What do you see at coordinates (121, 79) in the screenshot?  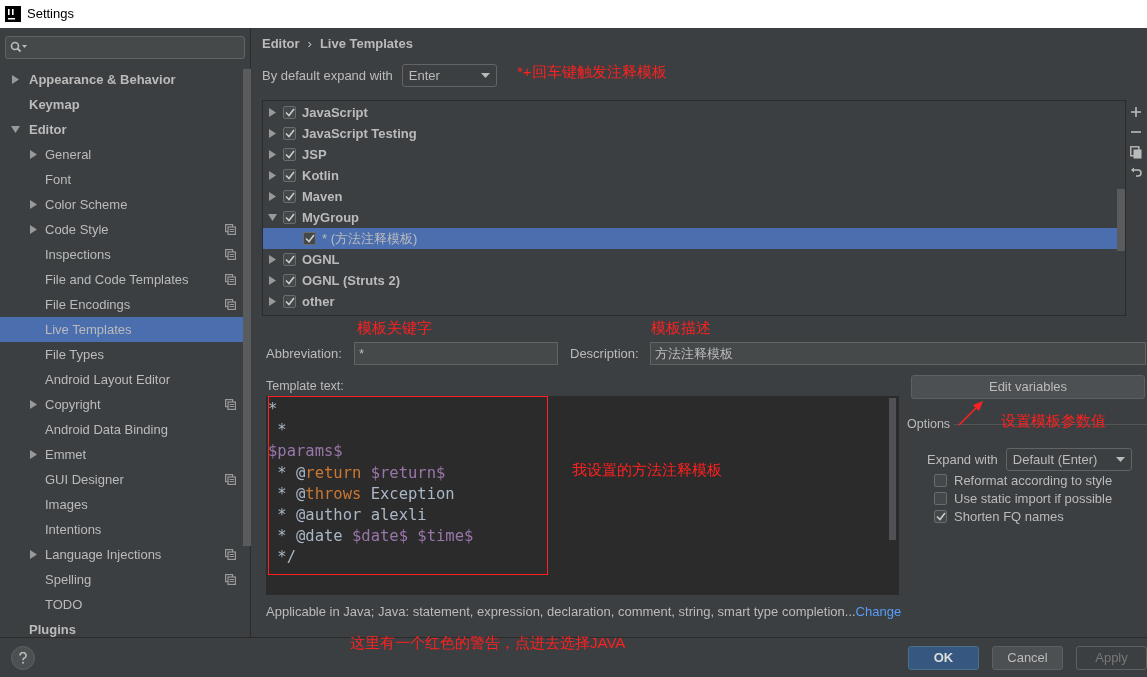 I see `sidebar-item: Appearance & Behavior` at bounding box center [121, 79].